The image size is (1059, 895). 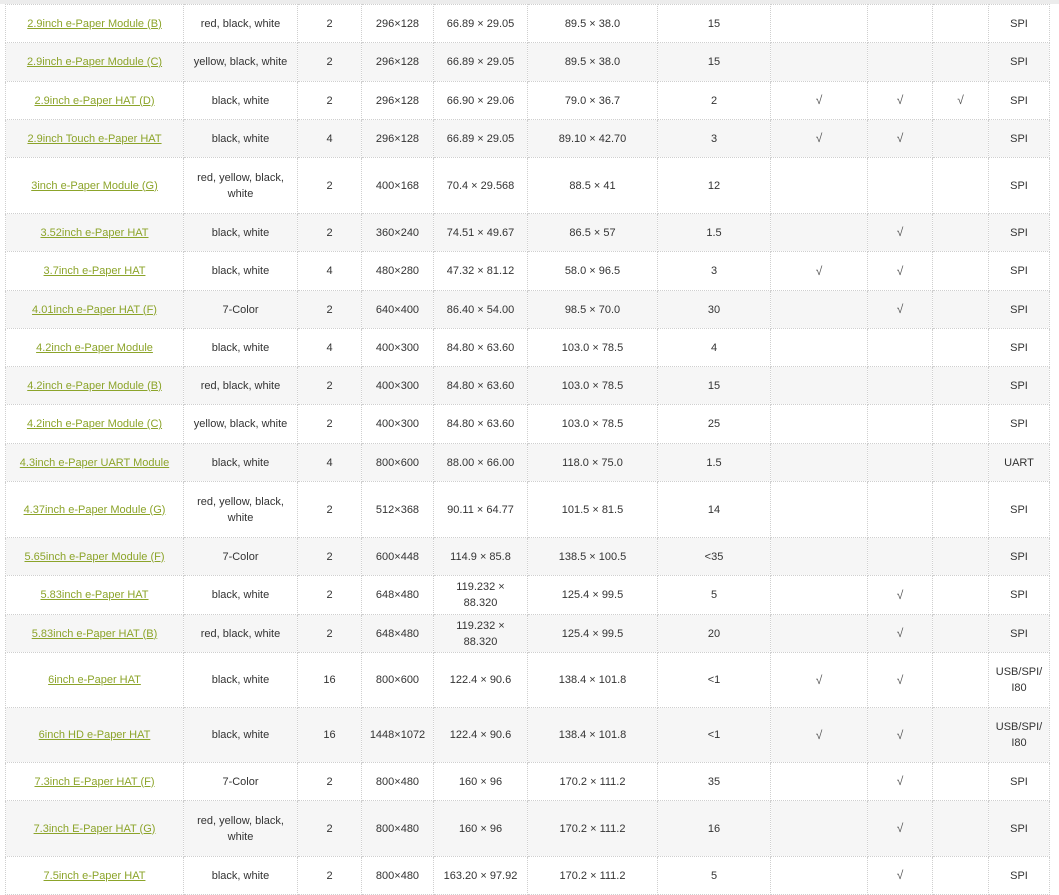 I want to click on product-name-cell: 7.3inch E-Paper HAT (G), so click(x=94, y=828).